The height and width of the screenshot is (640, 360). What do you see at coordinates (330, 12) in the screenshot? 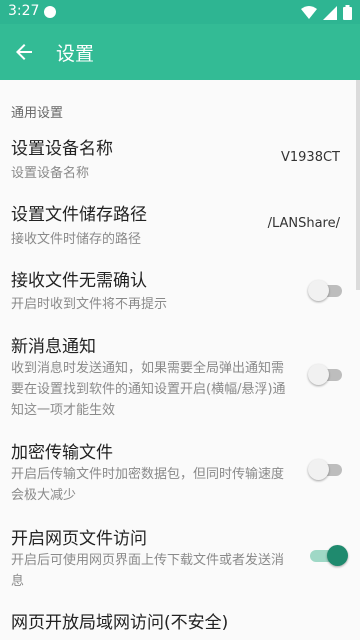
I see `cell-signal-icon` at bounding box center [330, 12].